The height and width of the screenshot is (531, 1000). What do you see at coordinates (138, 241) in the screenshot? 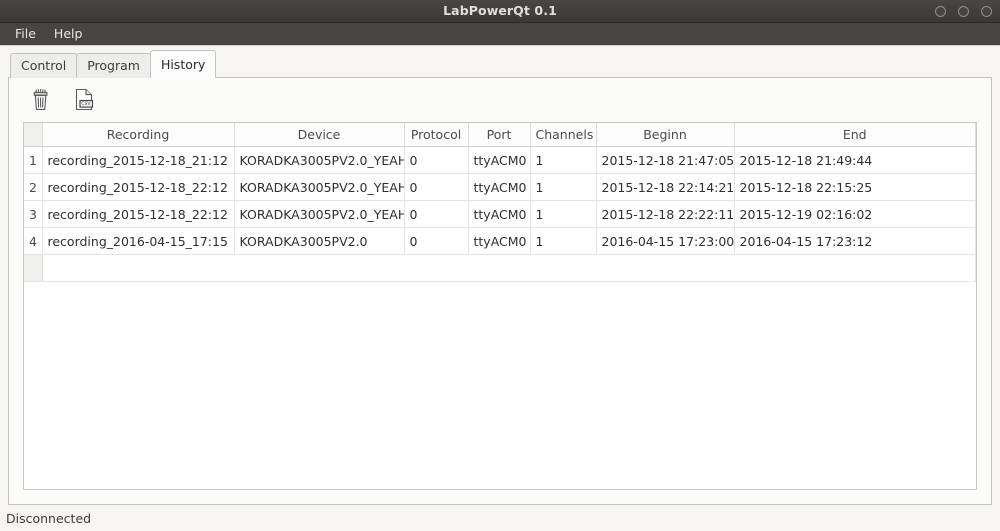
I see `cell-recording: recording_2016-04-15_17:15` at bounding box center [138, 241].